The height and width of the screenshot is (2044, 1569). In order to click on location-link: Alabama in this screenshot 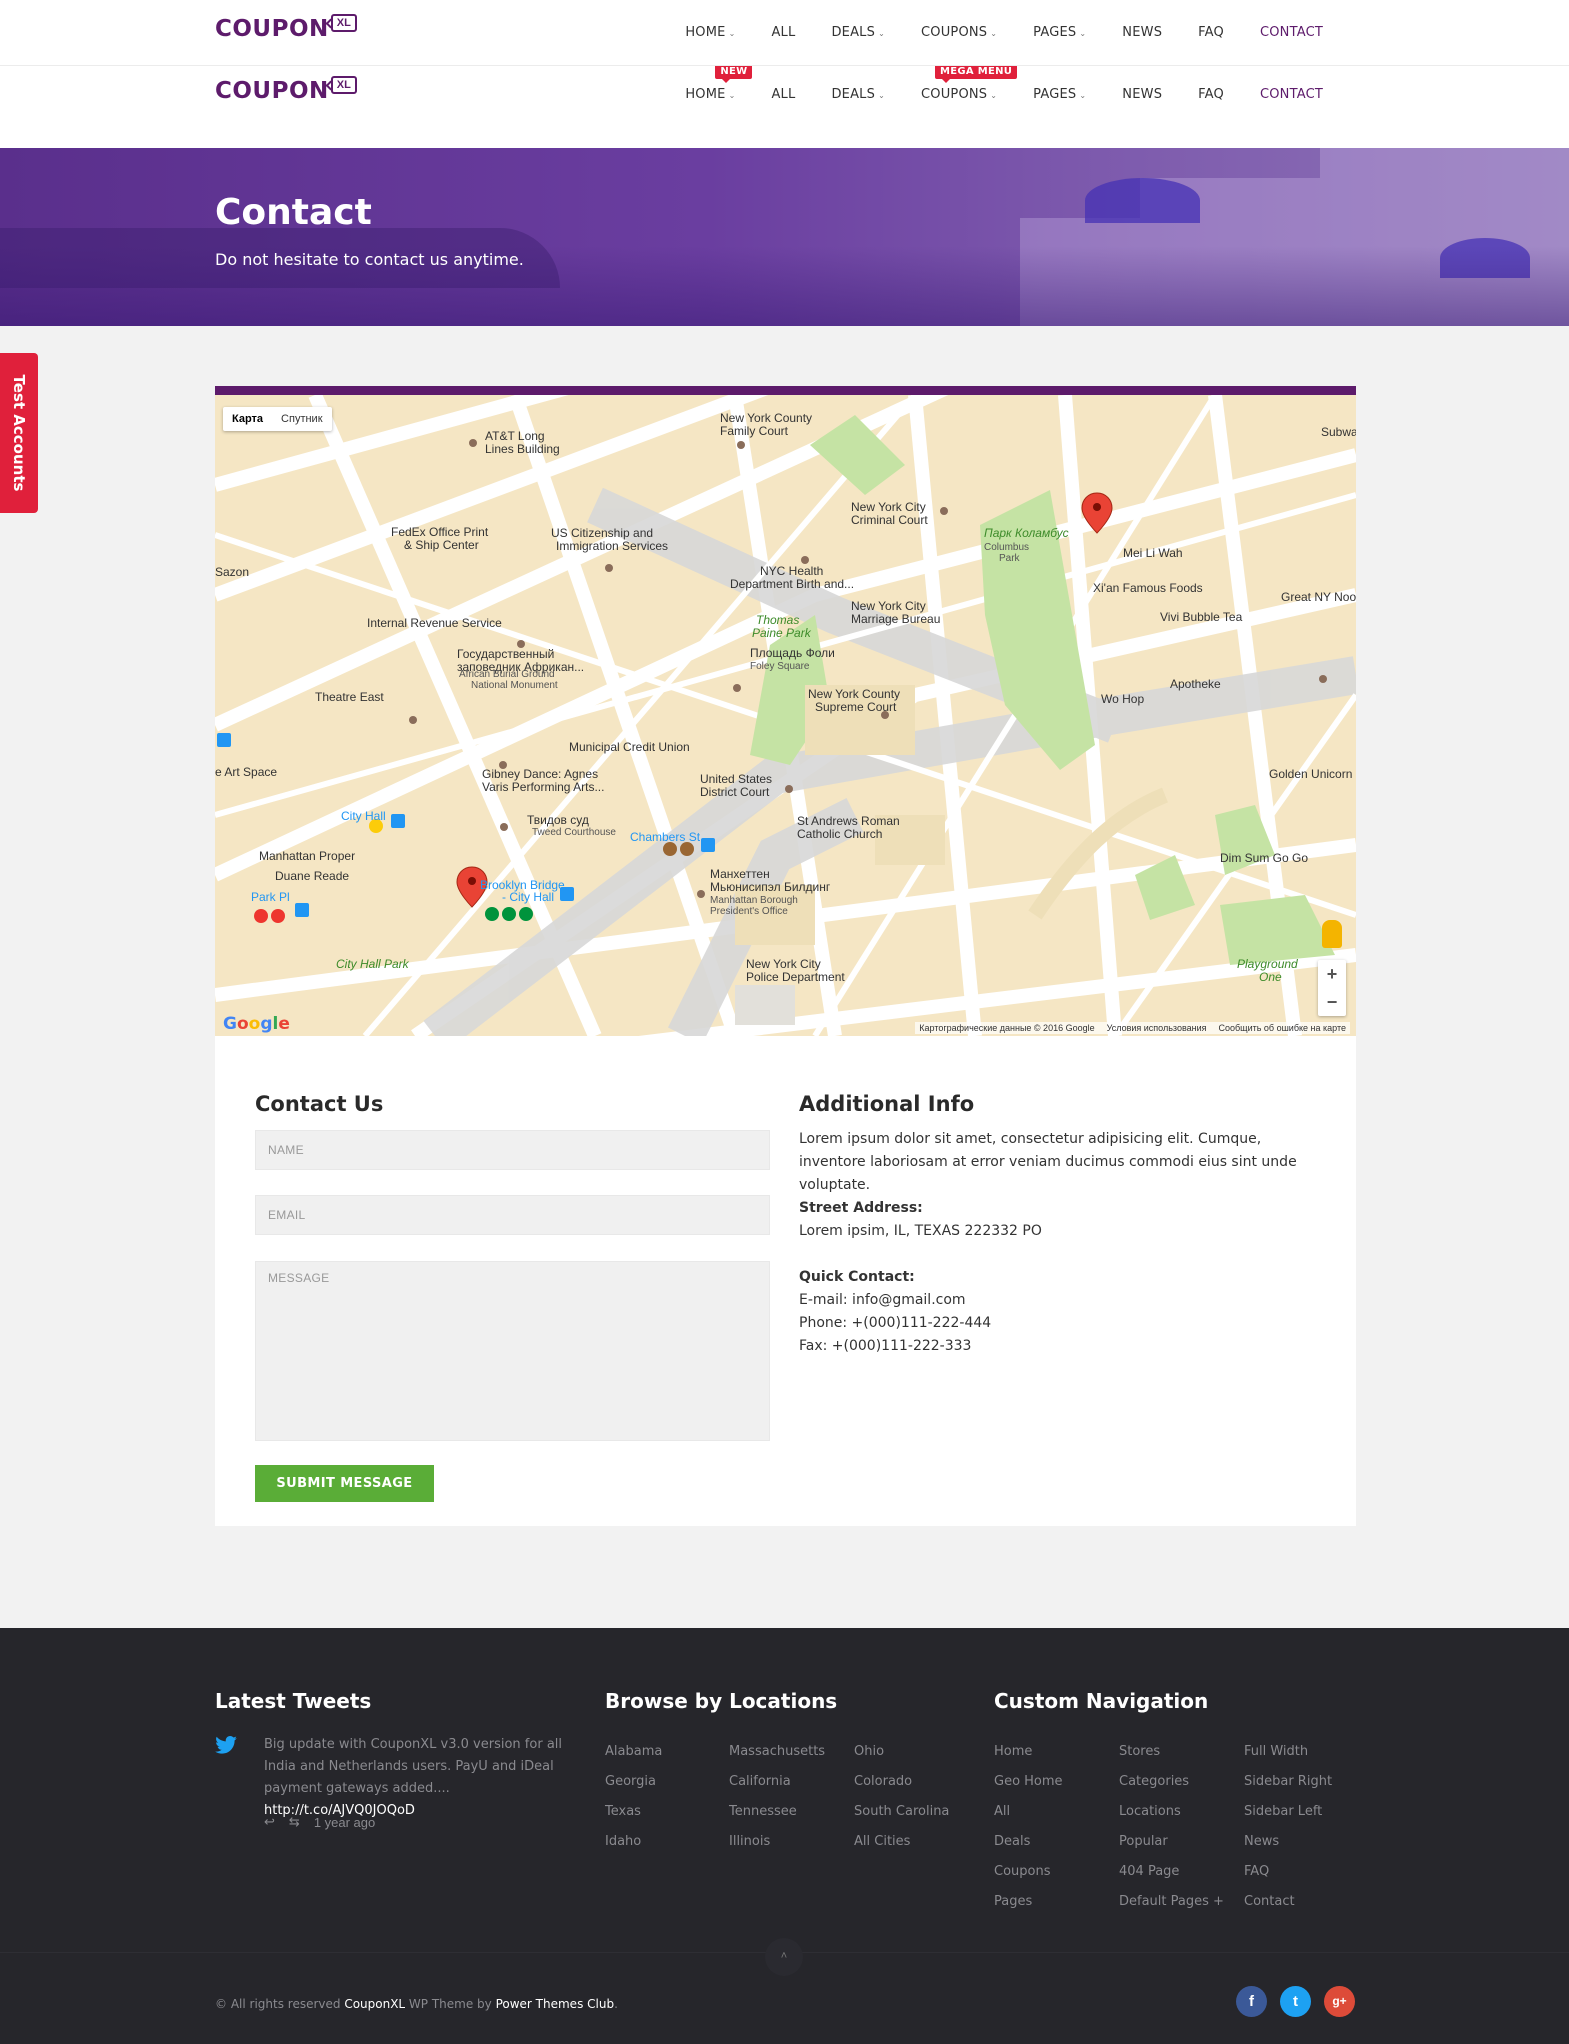, I will do `click(633, 1752)`.